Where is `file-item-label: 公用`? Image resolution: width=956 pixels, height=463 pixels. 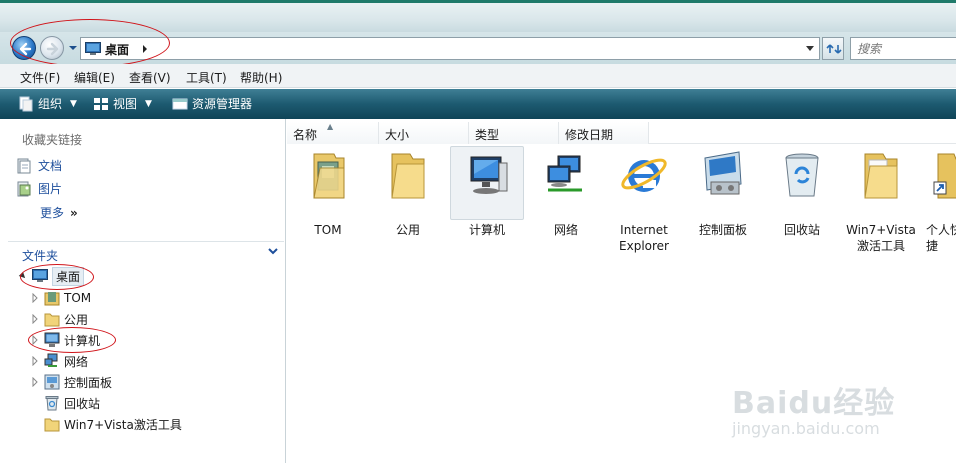
file-item-label: 公用 is located at coordinates (407, 230).